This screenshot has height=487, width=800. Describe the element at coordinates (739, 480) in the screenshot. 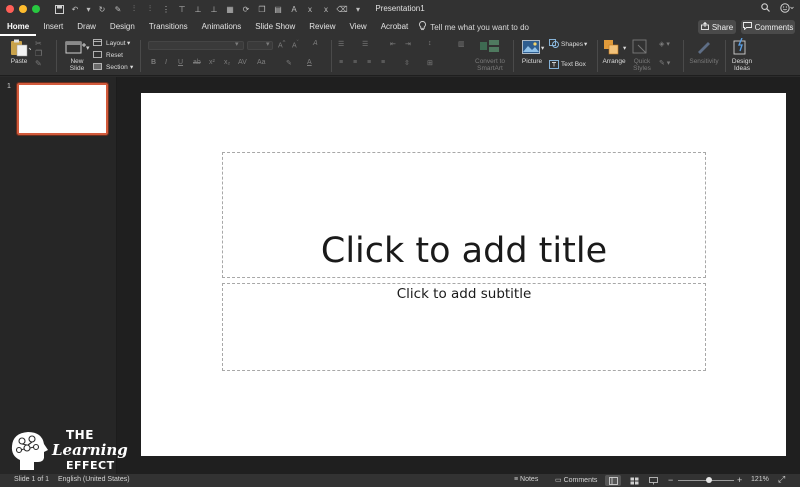

I see `zoom-in-button: +` at that location.